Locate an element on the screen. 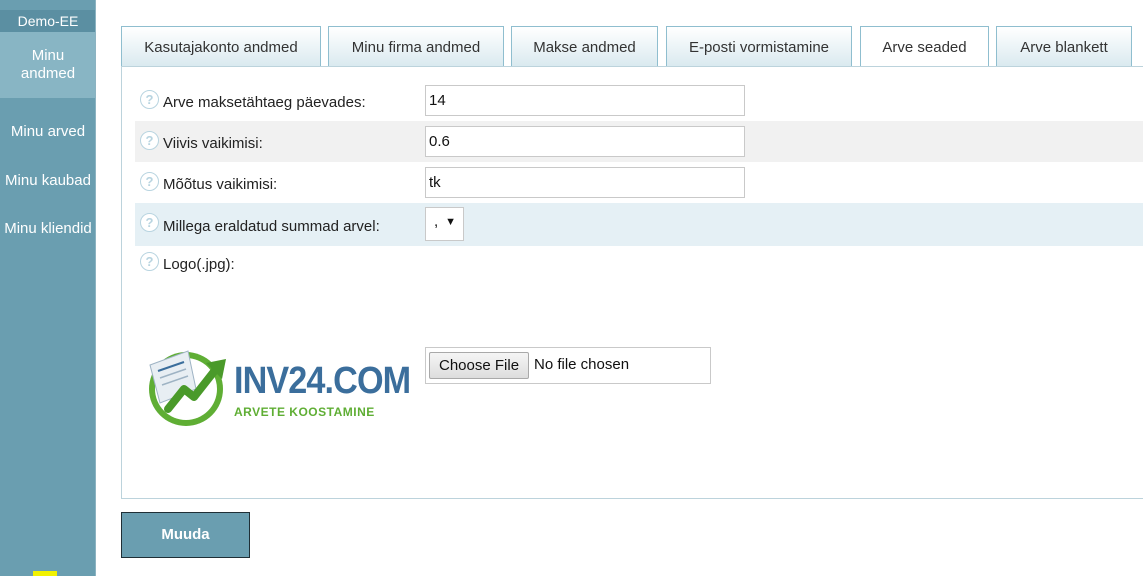 The image size is (1143, 576). tab-makse-andmed: Makse andmed is located at coordinates (584, 46).